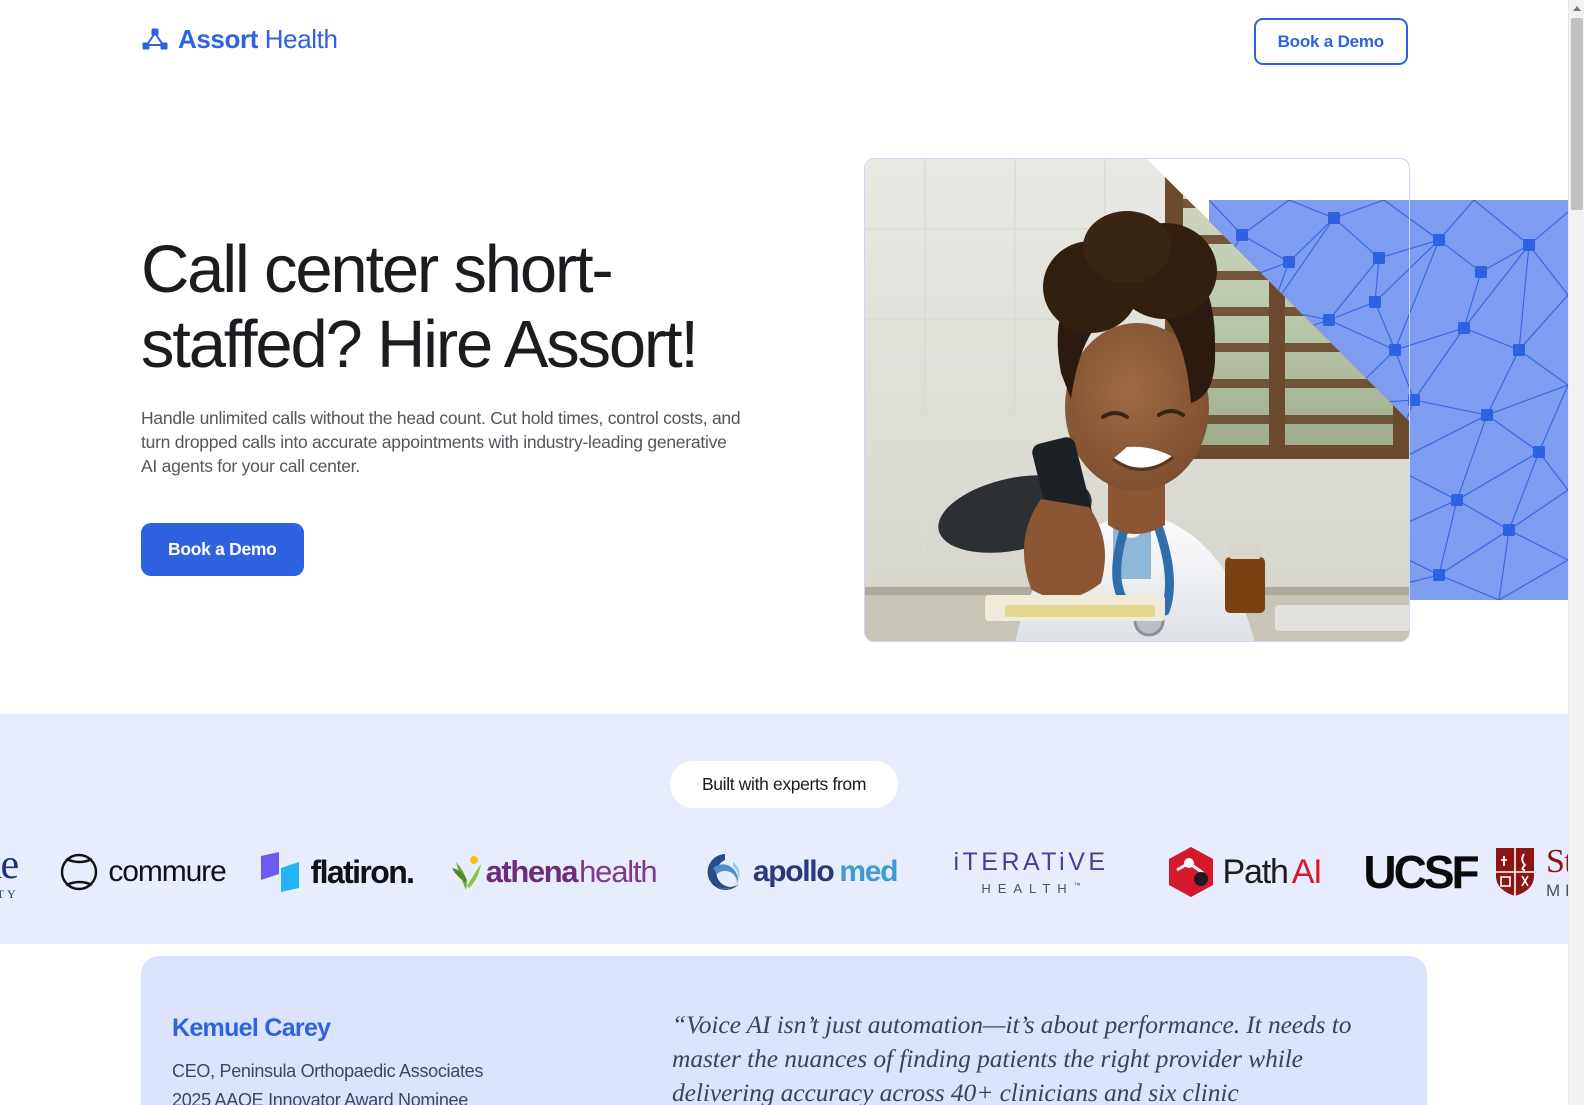 The width and height of the screenshot is (1584, 1105). Describe the element at coordinates (1515, 872) in the screenshot. I see `stanford-shield-icon` at that location.